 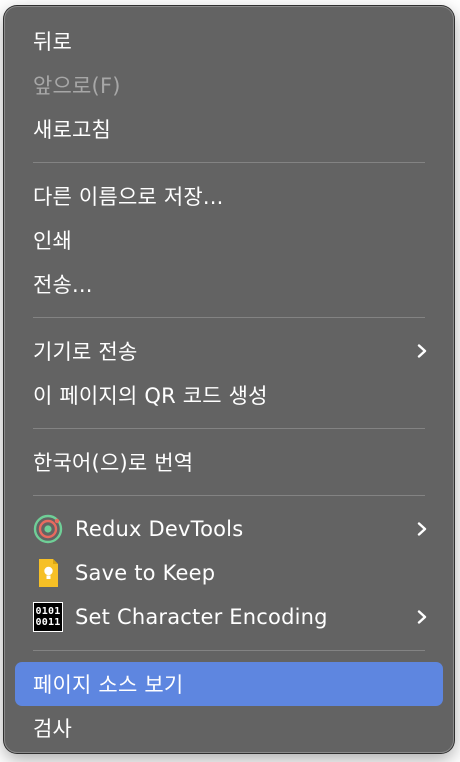 What do you see at coordinates (159, 529) in the screenshot?
I see `menu-item-label: Redux DevTools` at bounding box center [159, 529].